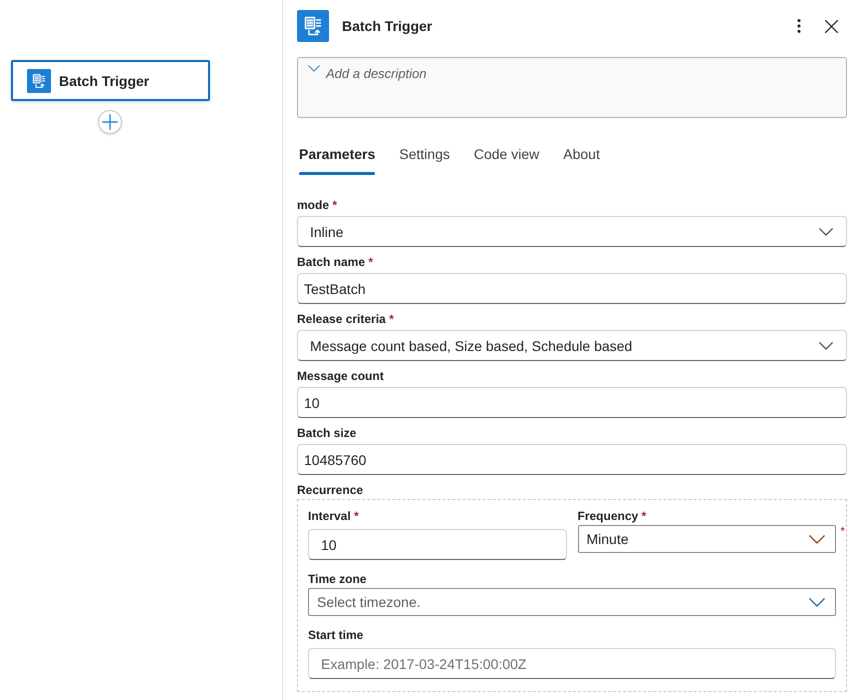 Image resolution: width=860 pixels, height=700 pixels. What do you see at coordinates (831, 26) in the screenshot?
I see `close-icon` at bounding box center [831, 26].